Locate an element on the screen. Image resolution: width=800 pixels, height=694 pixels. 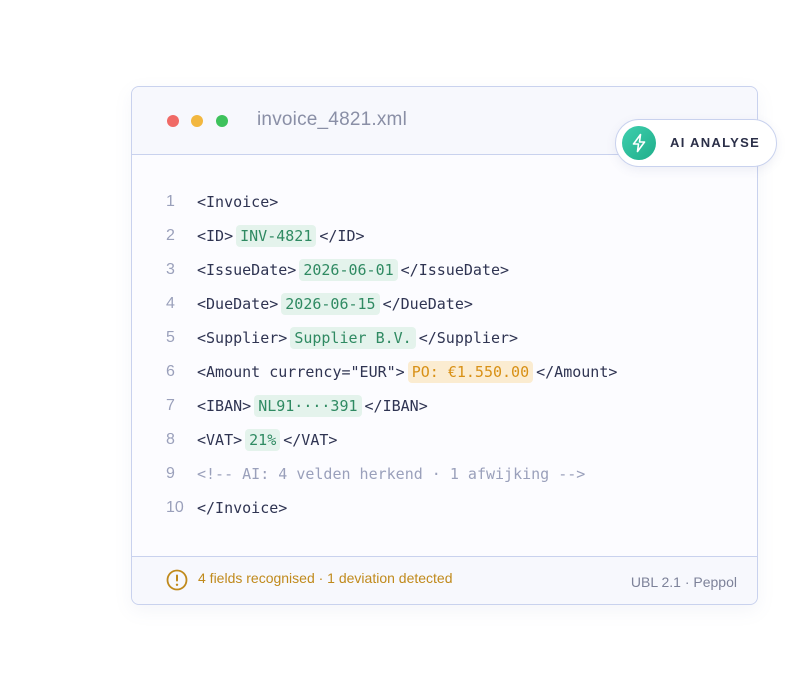
ai-analyse-label: AI ANALYSE is located at coordinates (715, 142).